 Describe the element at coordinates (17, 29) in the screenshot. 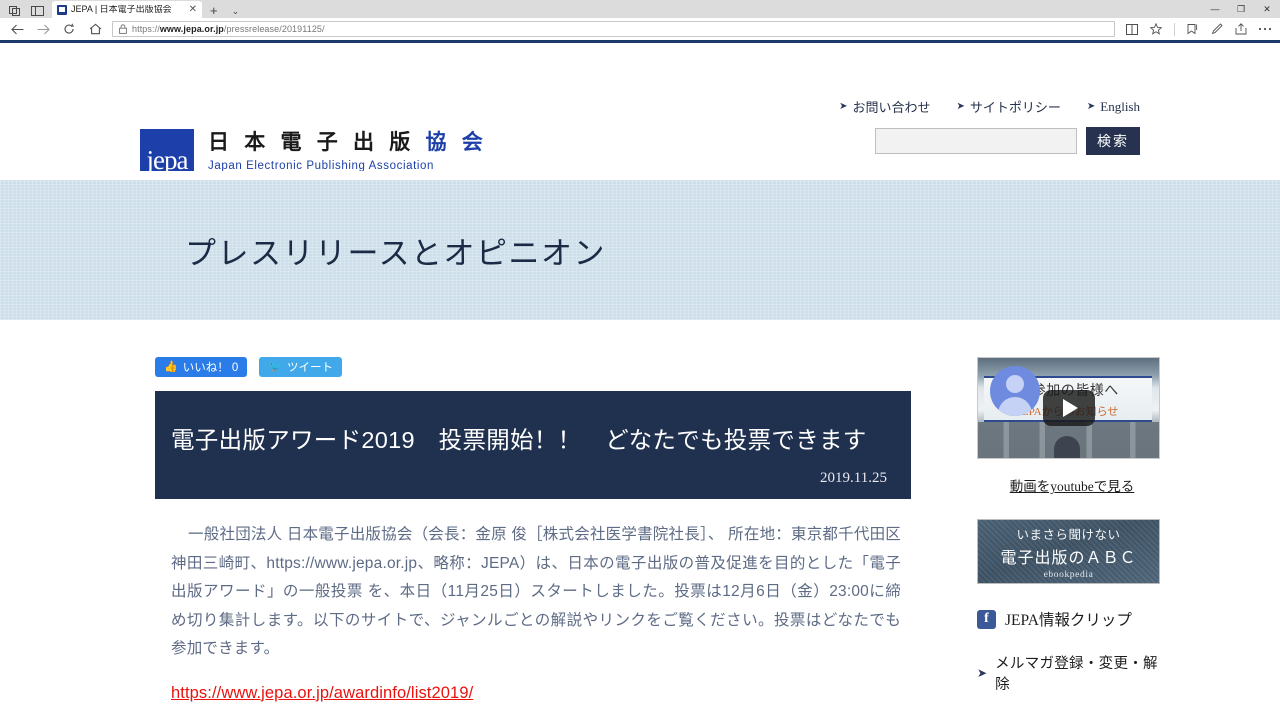

I see `back-icon` at that location.